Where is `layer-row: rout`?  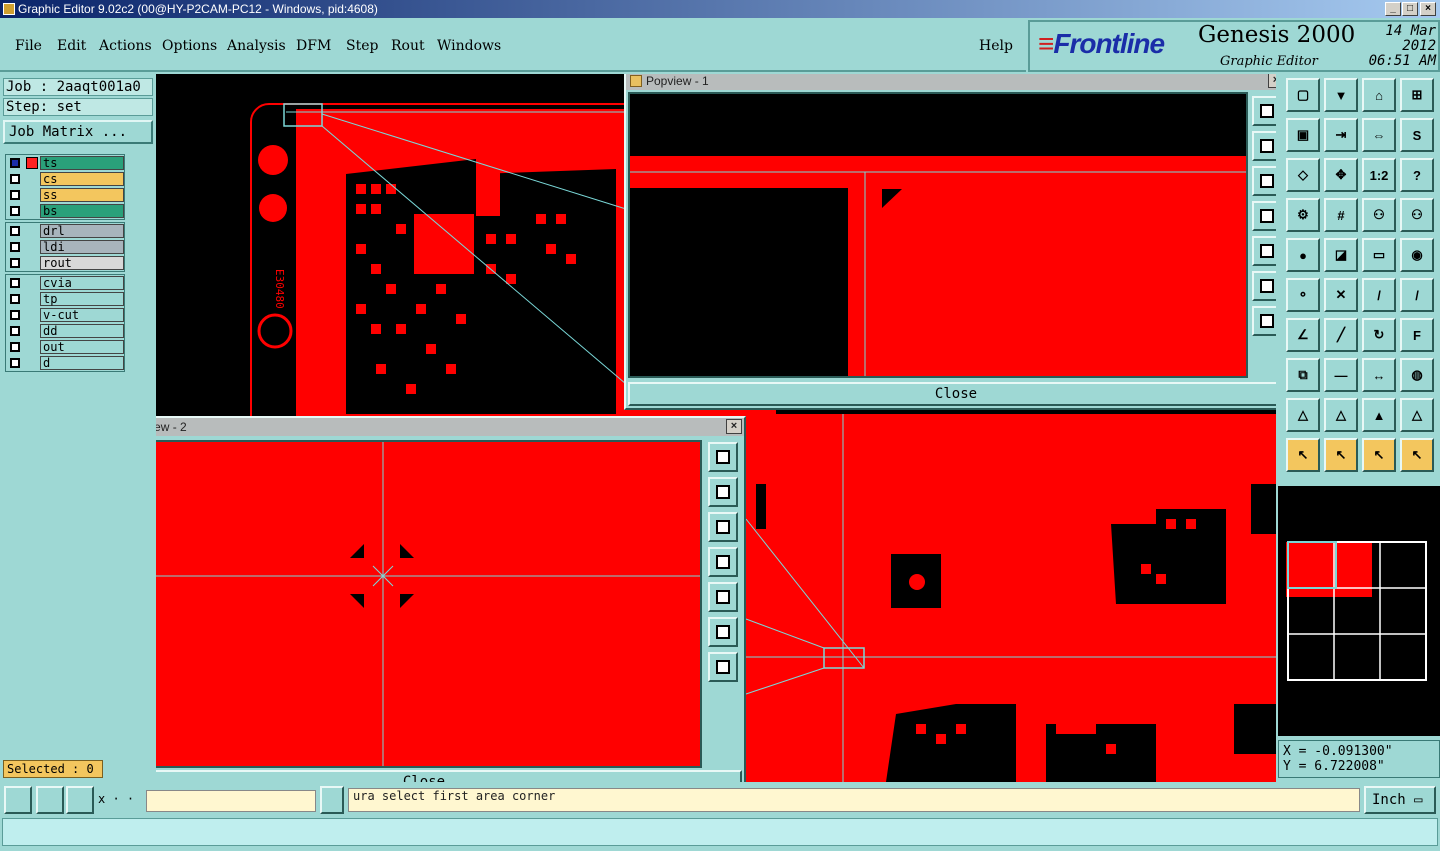
layer-row: rout is located at coordinates (65, 263).